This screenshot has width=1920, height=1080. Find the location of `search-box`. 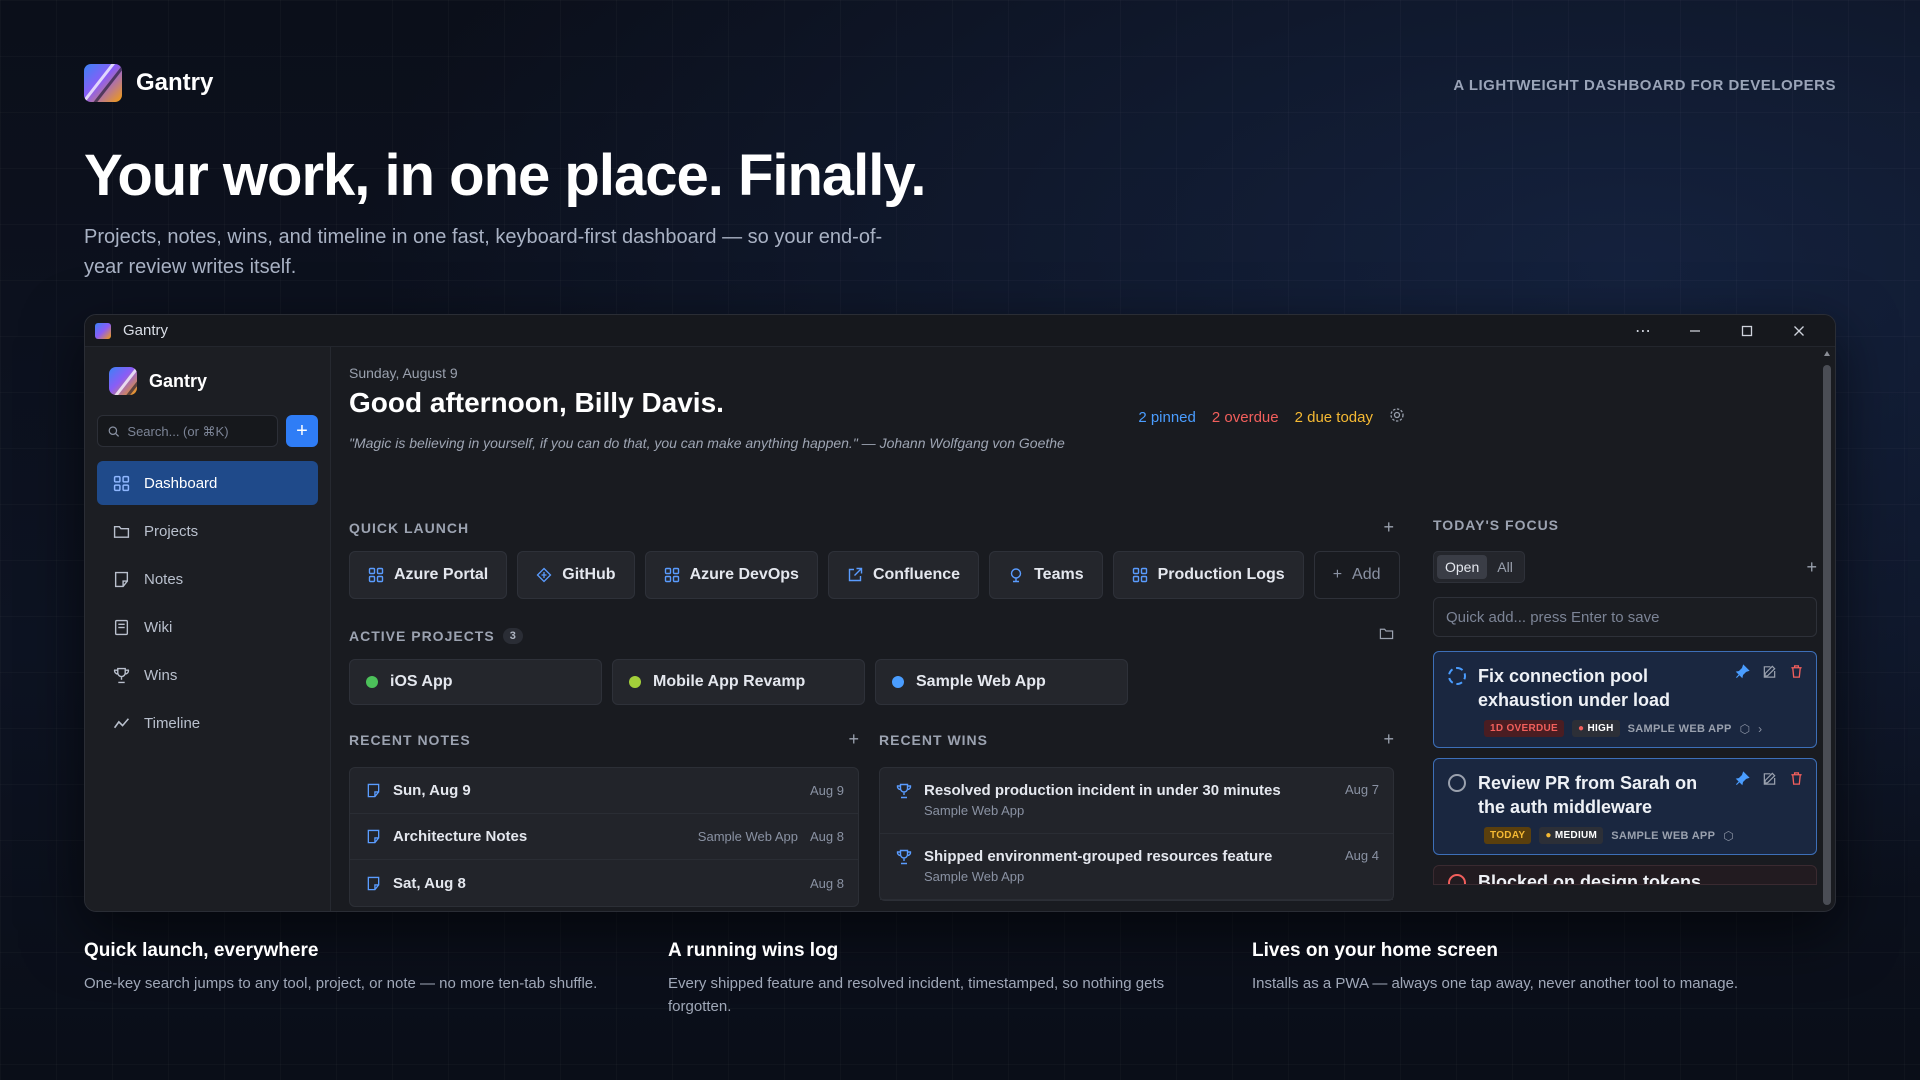

search-box is located at coordinates (187, 431).